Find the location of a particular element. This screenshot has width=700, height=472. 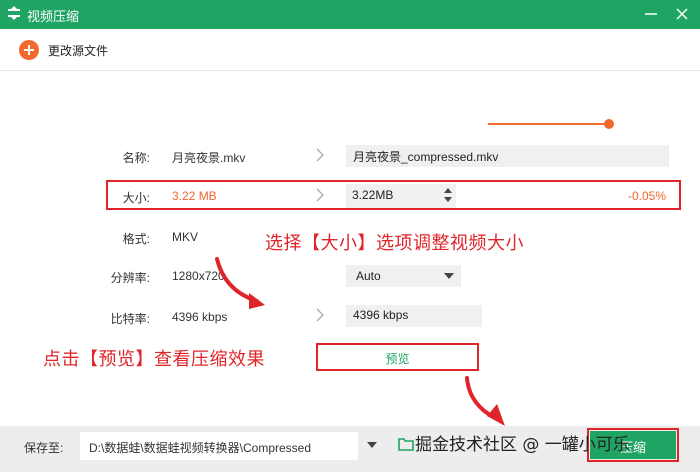

title-bar: 视频压缩 is located at coordinates (350, 14).